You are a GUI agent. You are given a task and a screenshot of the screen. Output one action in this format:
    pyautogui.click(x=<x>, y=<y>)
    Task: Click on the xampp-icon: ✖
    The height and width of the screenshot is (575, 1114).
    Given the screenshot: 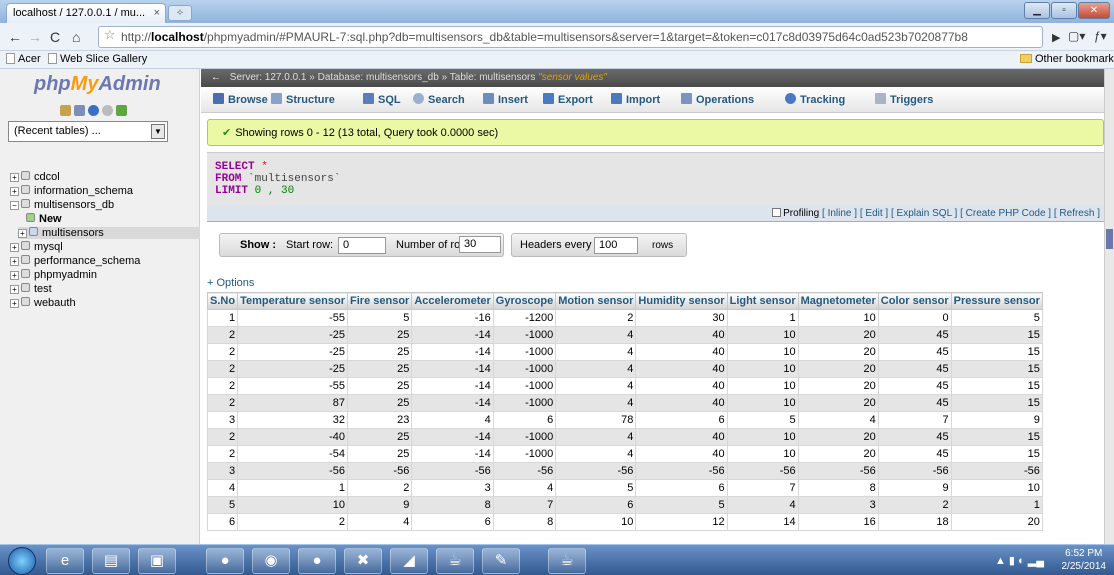 What is the action you would take?
    pyautogui.click(x=363, y=561)
    